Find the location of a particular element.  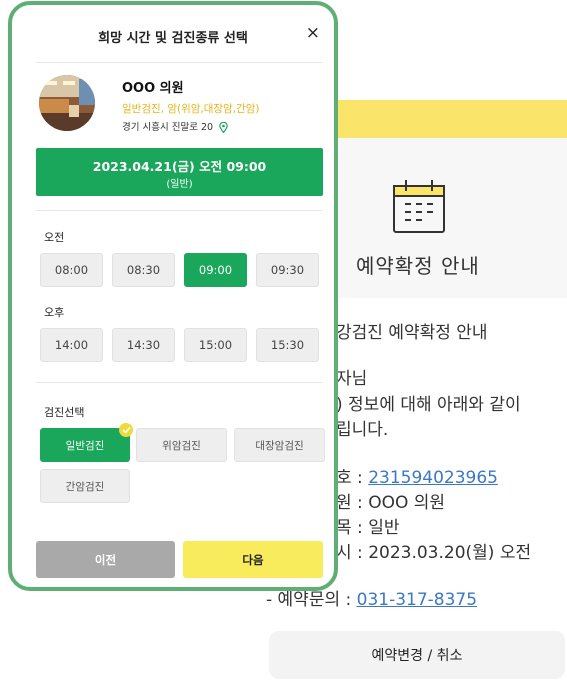

checkup-select-label: 검진선택 is located at coordinates (64, 412).